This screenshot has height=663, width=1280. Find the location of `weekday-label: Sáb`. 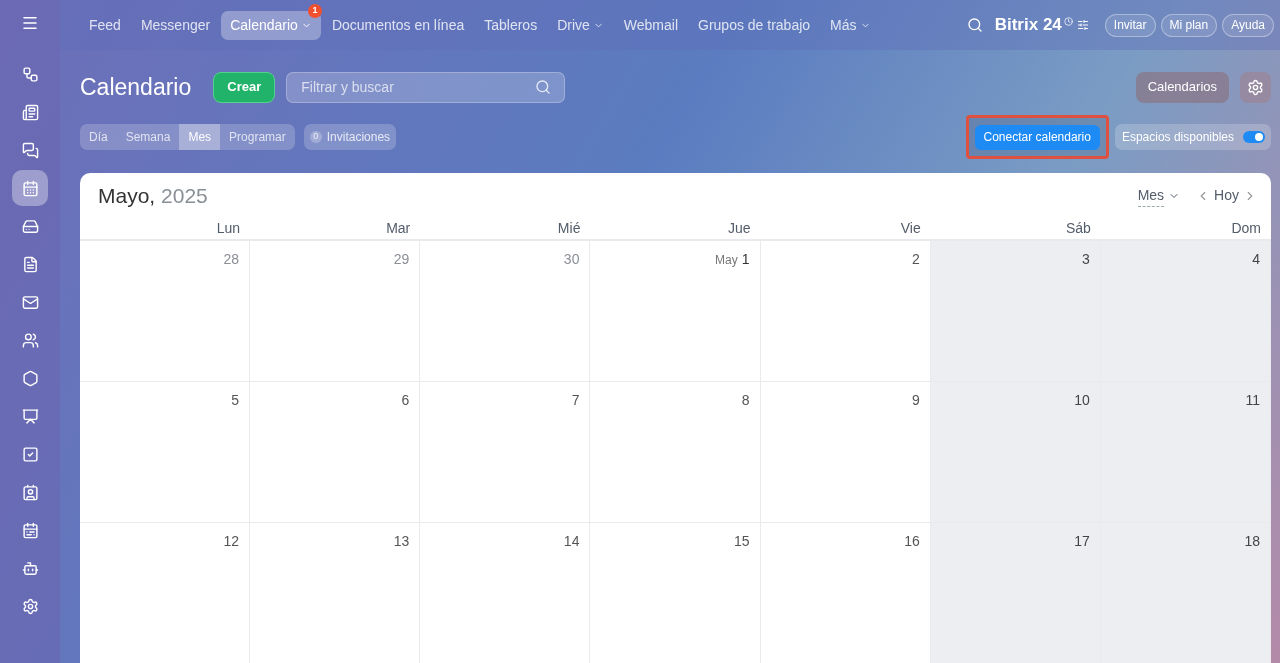

weekday-label: Sáb is located at coordinates (1078, 228).